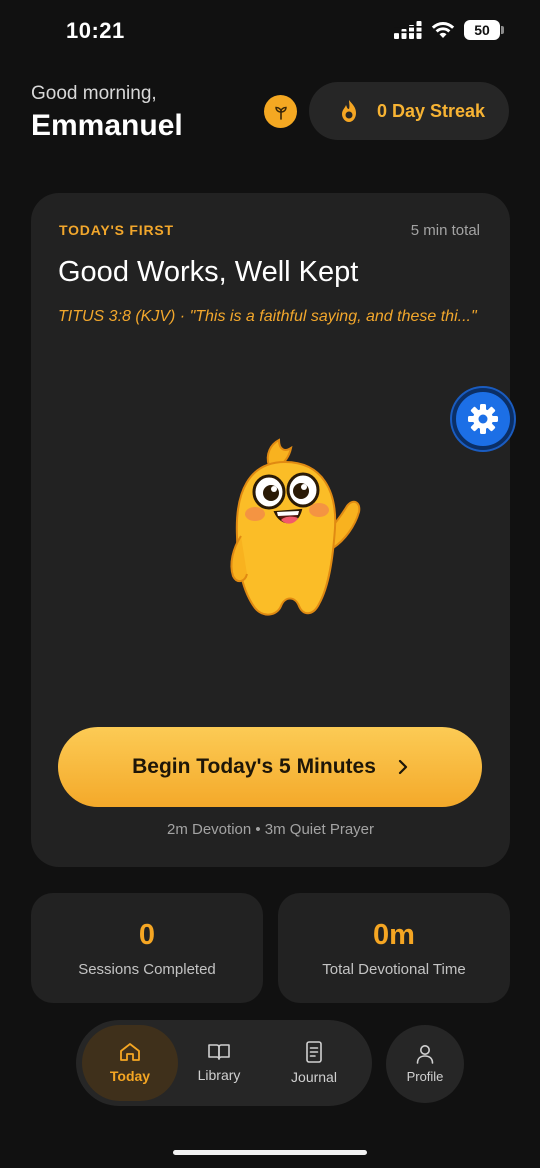  I want to click on sessions-completed-card: 0 Sessions Completed, so click(147, 948).